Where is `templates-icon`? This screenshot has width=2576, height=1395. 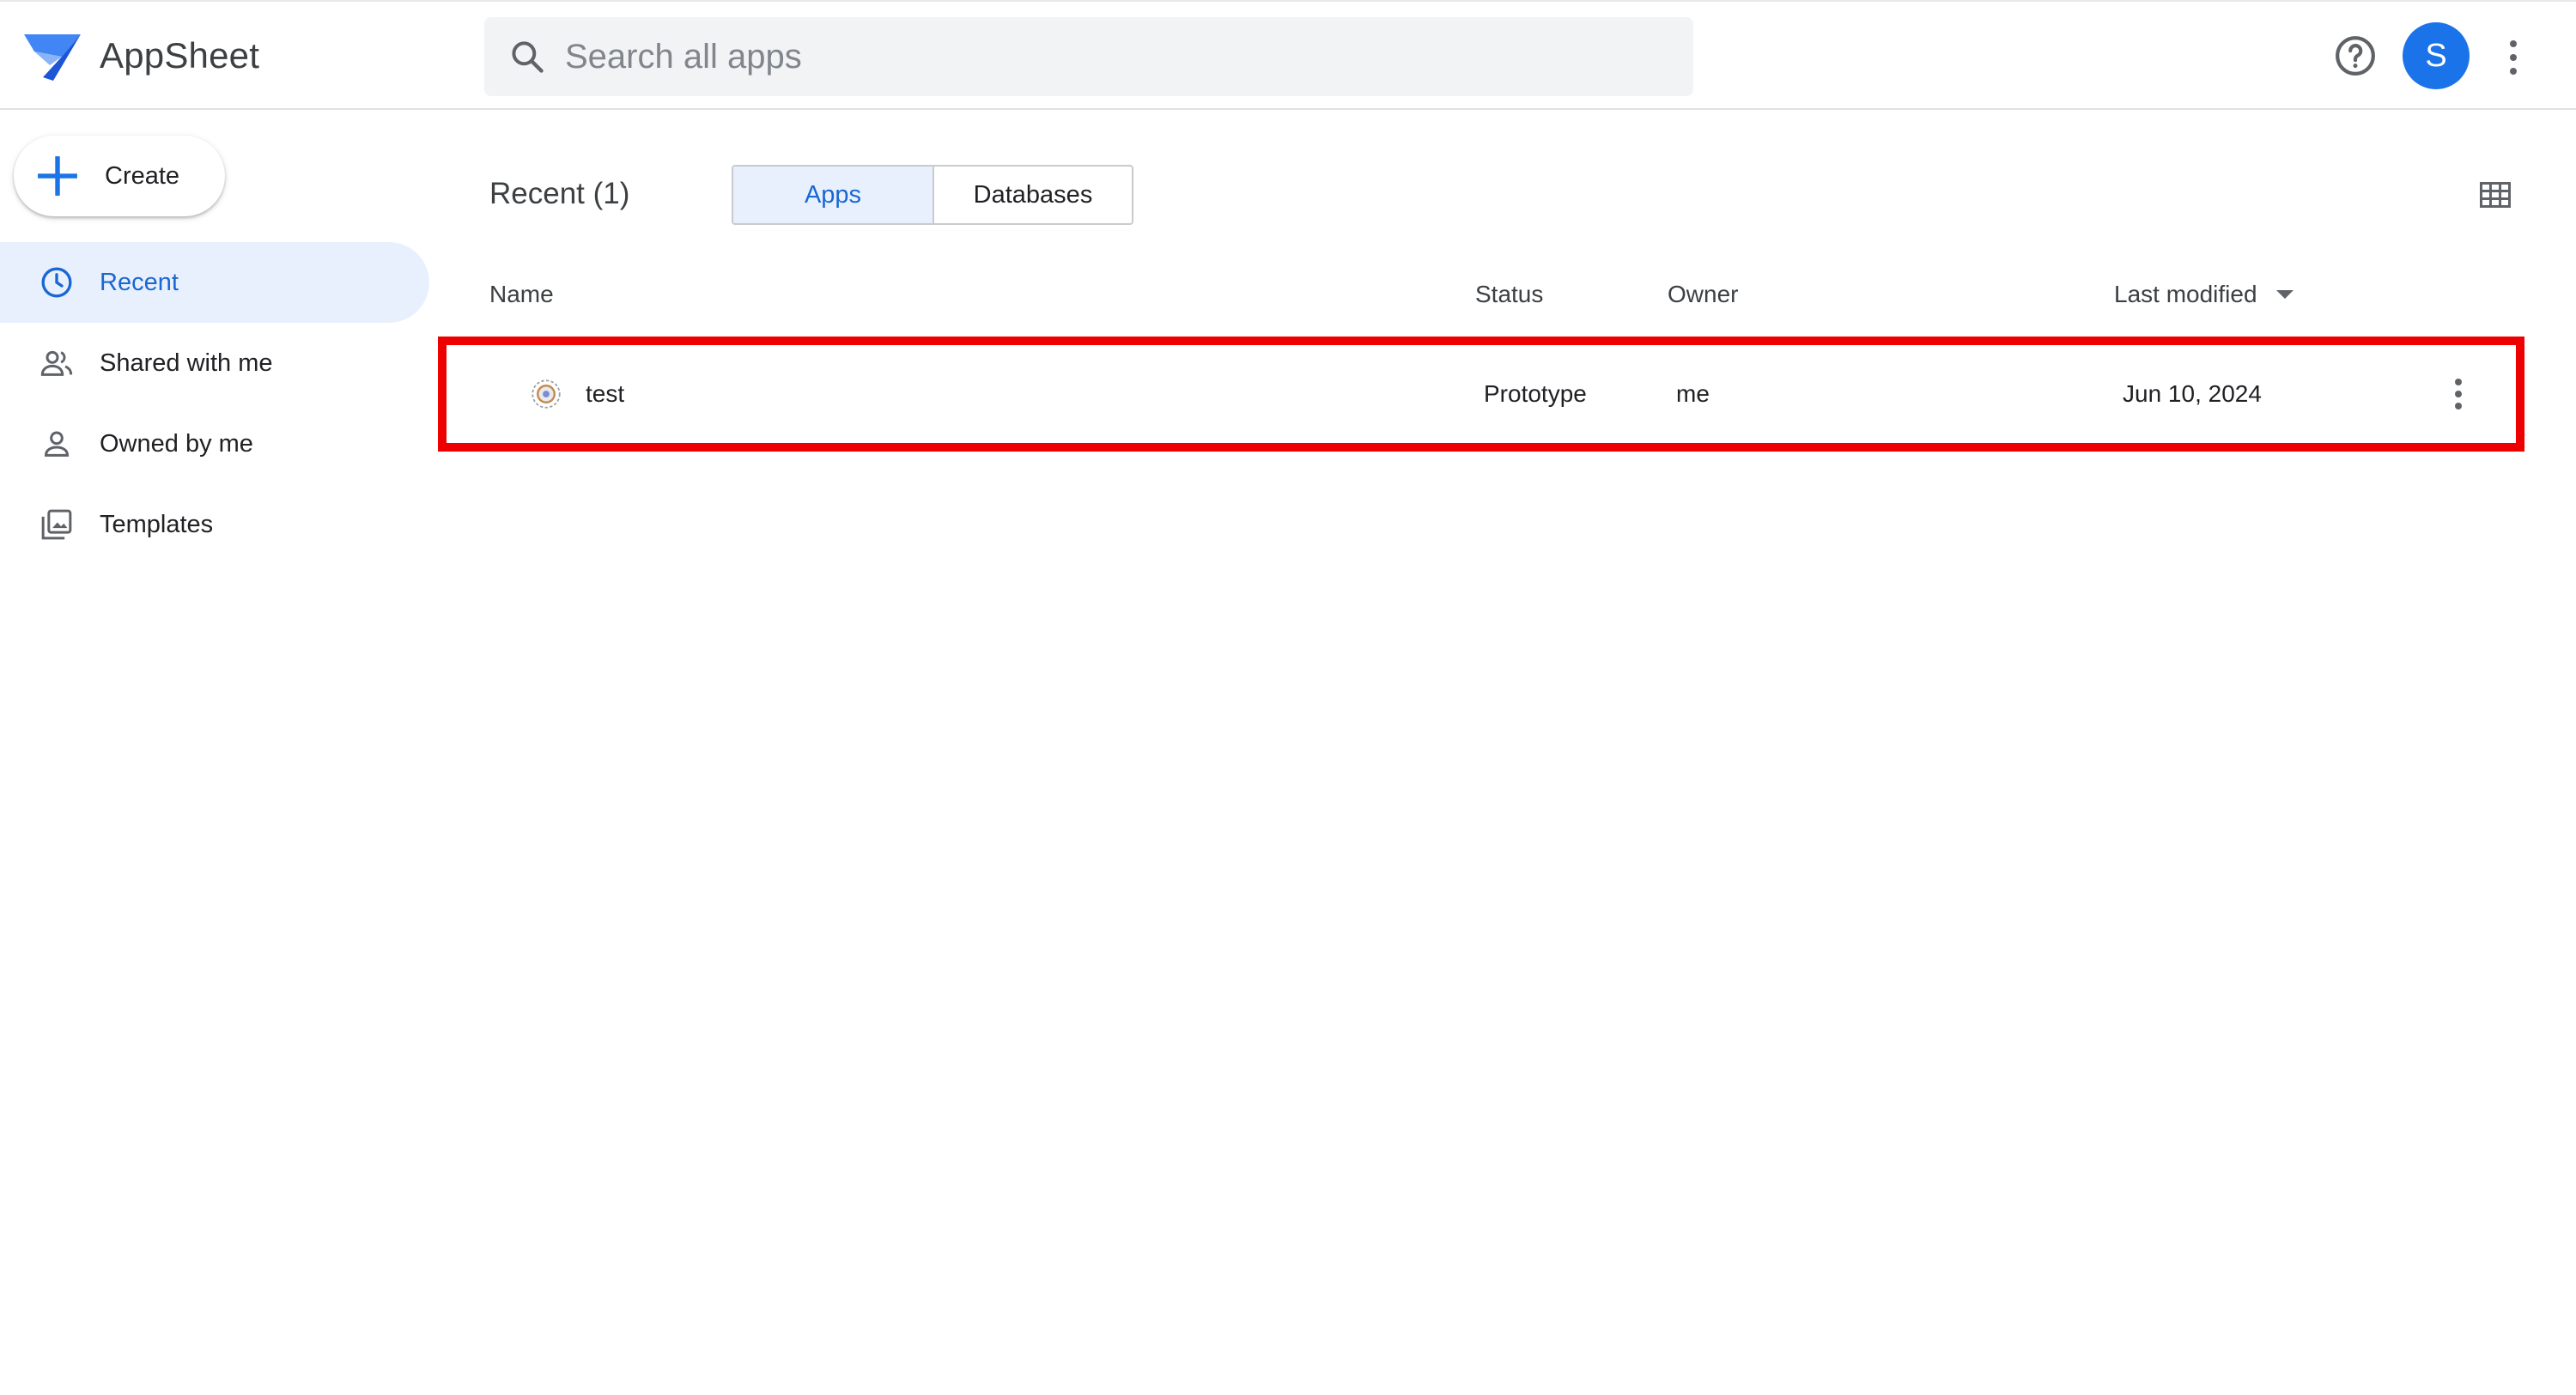
templates-icon is located at coordinates (56, 524).